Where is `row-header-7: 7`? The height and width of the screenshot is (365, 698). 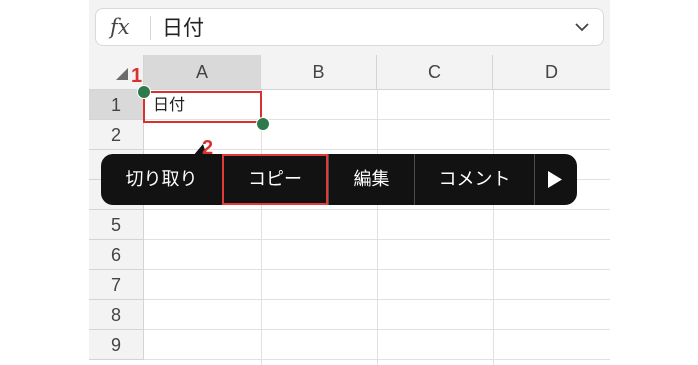
row-header-7: 7 is located at coordinates (116, 285).